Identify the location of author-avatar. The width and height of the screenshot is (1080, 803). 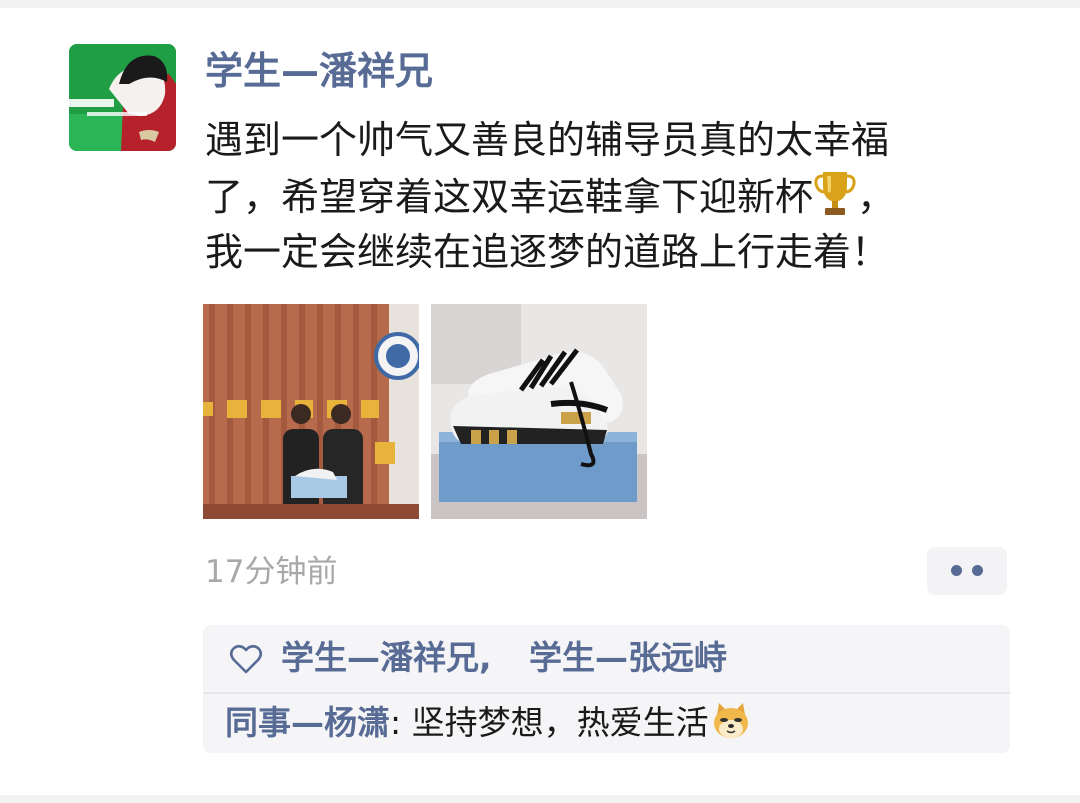
(122, 97).